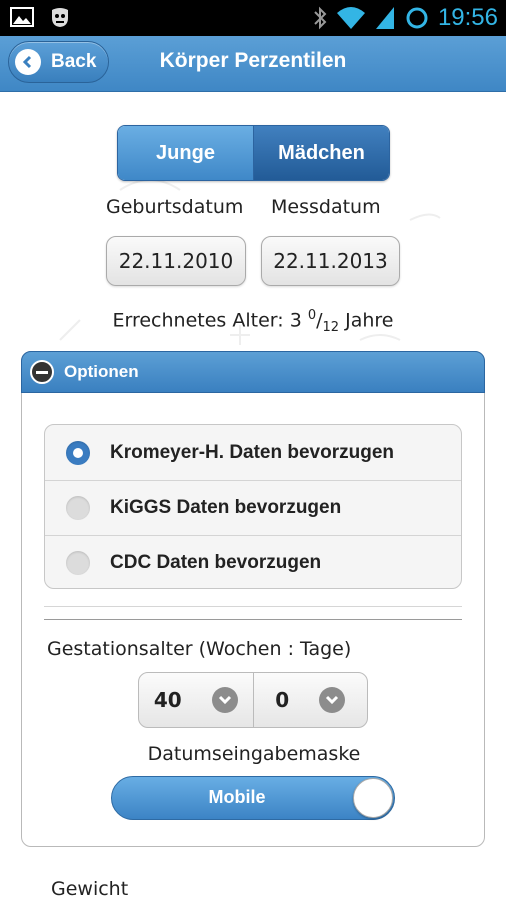 The height and width of the screenshot is (900, 506). I want to click on wifi-icon, so click(350, 18).